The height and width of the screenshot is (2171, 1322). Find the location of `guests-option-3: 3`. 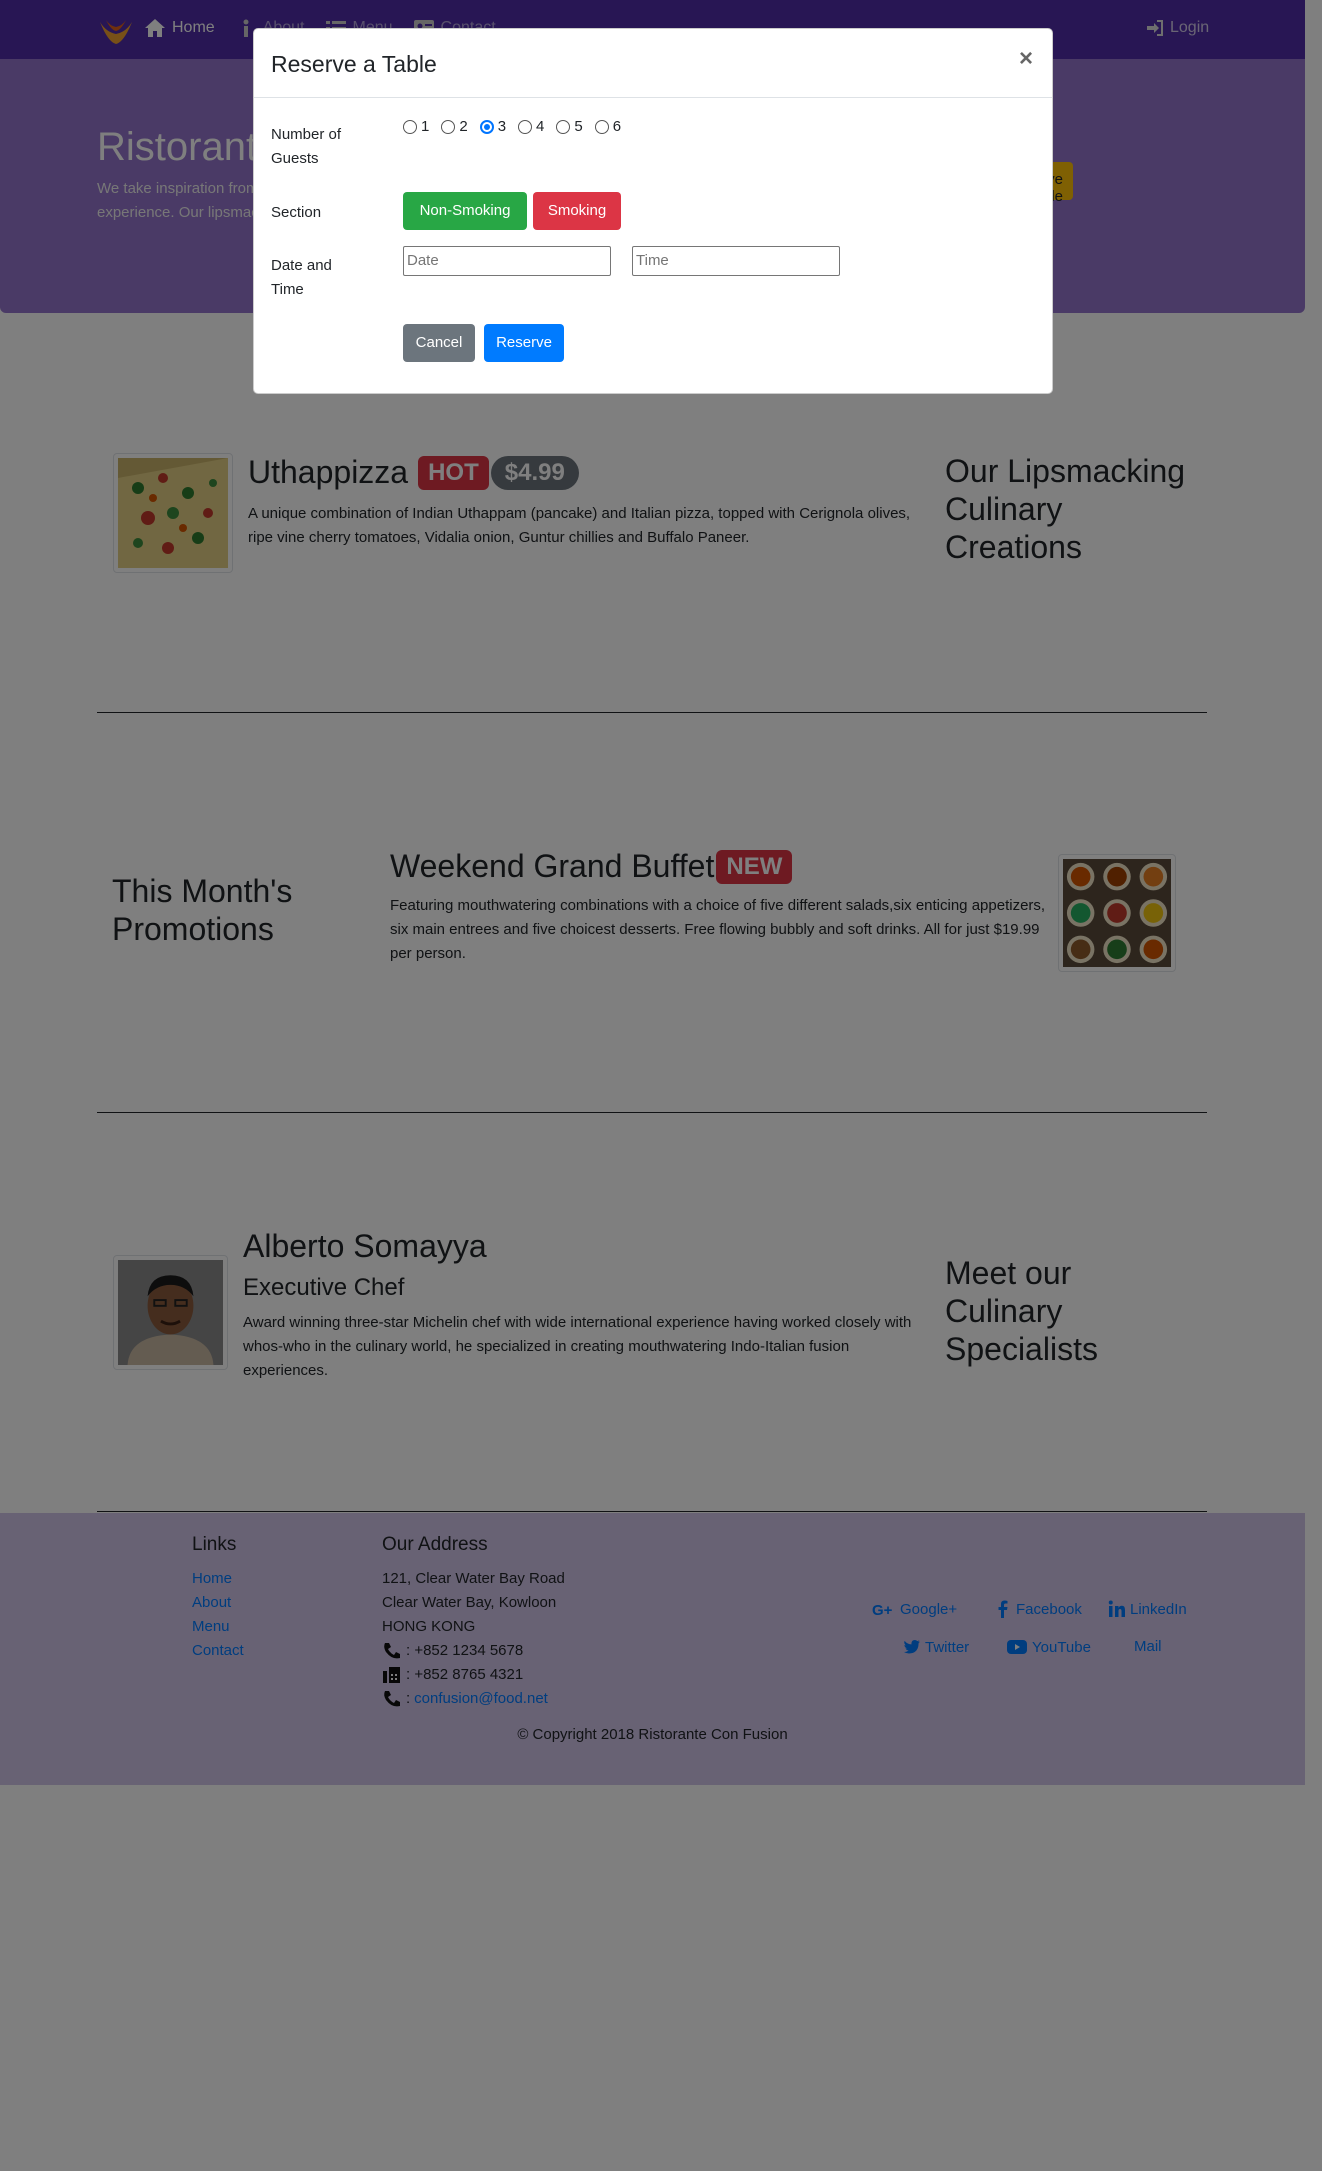

guests-option-3: 3 is located at coordinates (493, 126).